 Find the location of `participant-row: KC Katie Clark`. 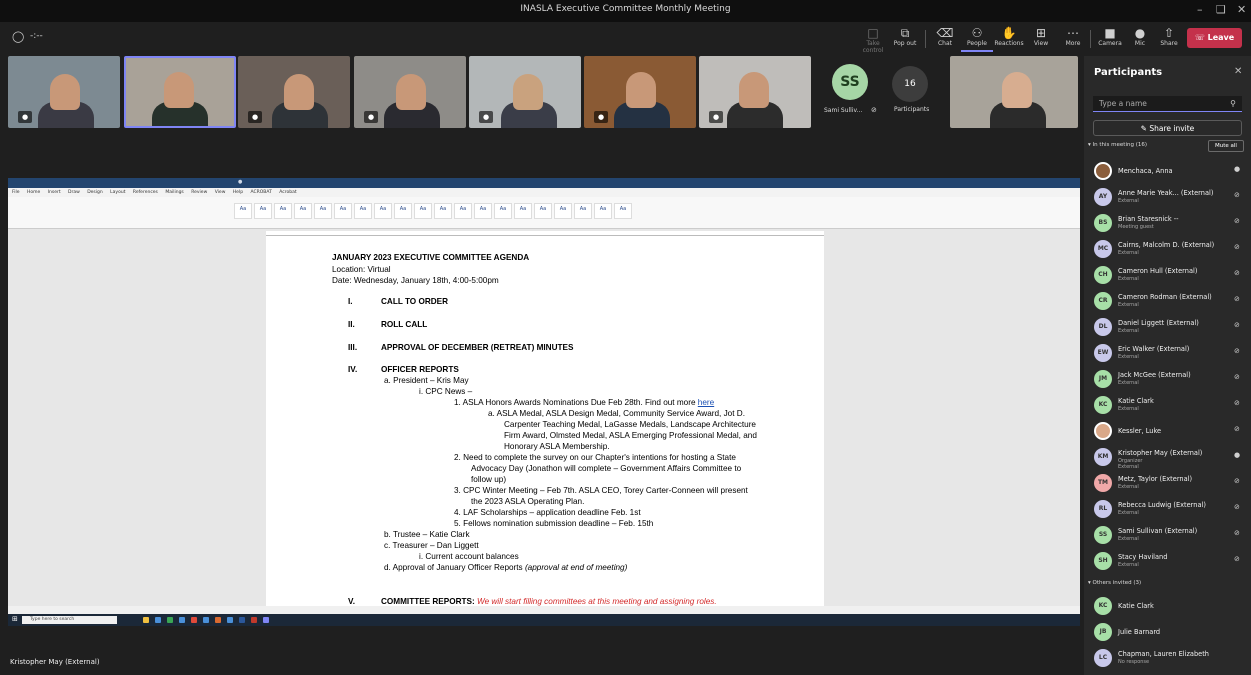

participant-row: KC Katie Clark is located at coordinates (1168, 607).